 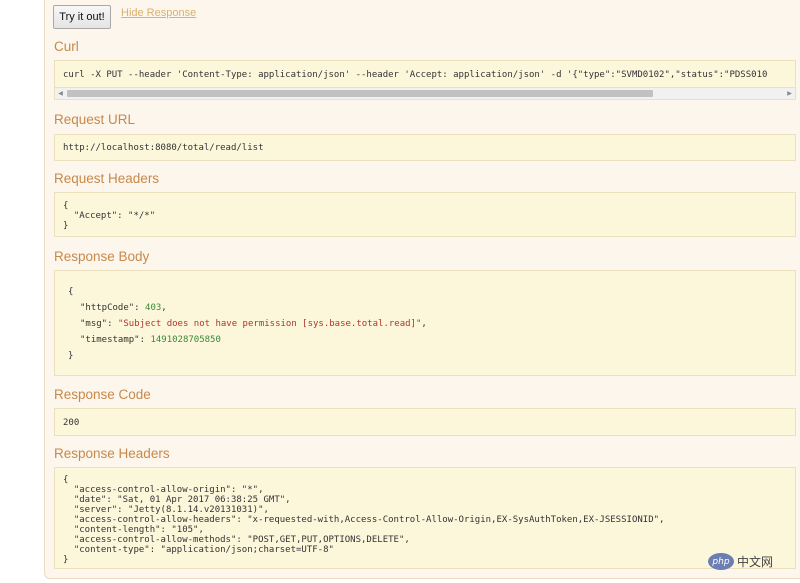 I want to click on httpcode-key: "httpCode":, so click(x=113, y=308).